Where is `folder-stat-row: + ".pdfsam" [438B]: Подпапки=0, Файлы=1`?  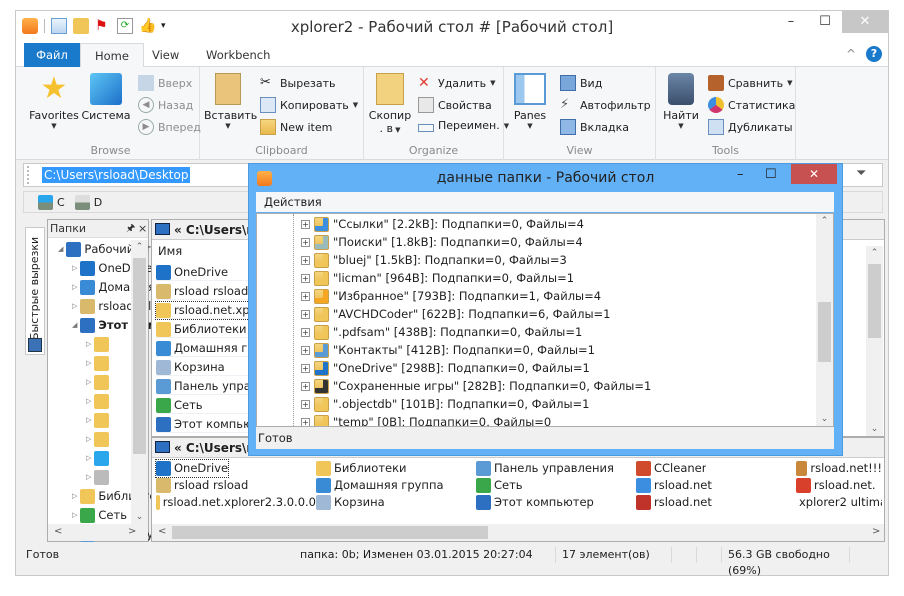 folder-stat-row: + ".pdfsam" [438B]: Подпапки=0, Файлы=1 is located at coordinates (441, 332).